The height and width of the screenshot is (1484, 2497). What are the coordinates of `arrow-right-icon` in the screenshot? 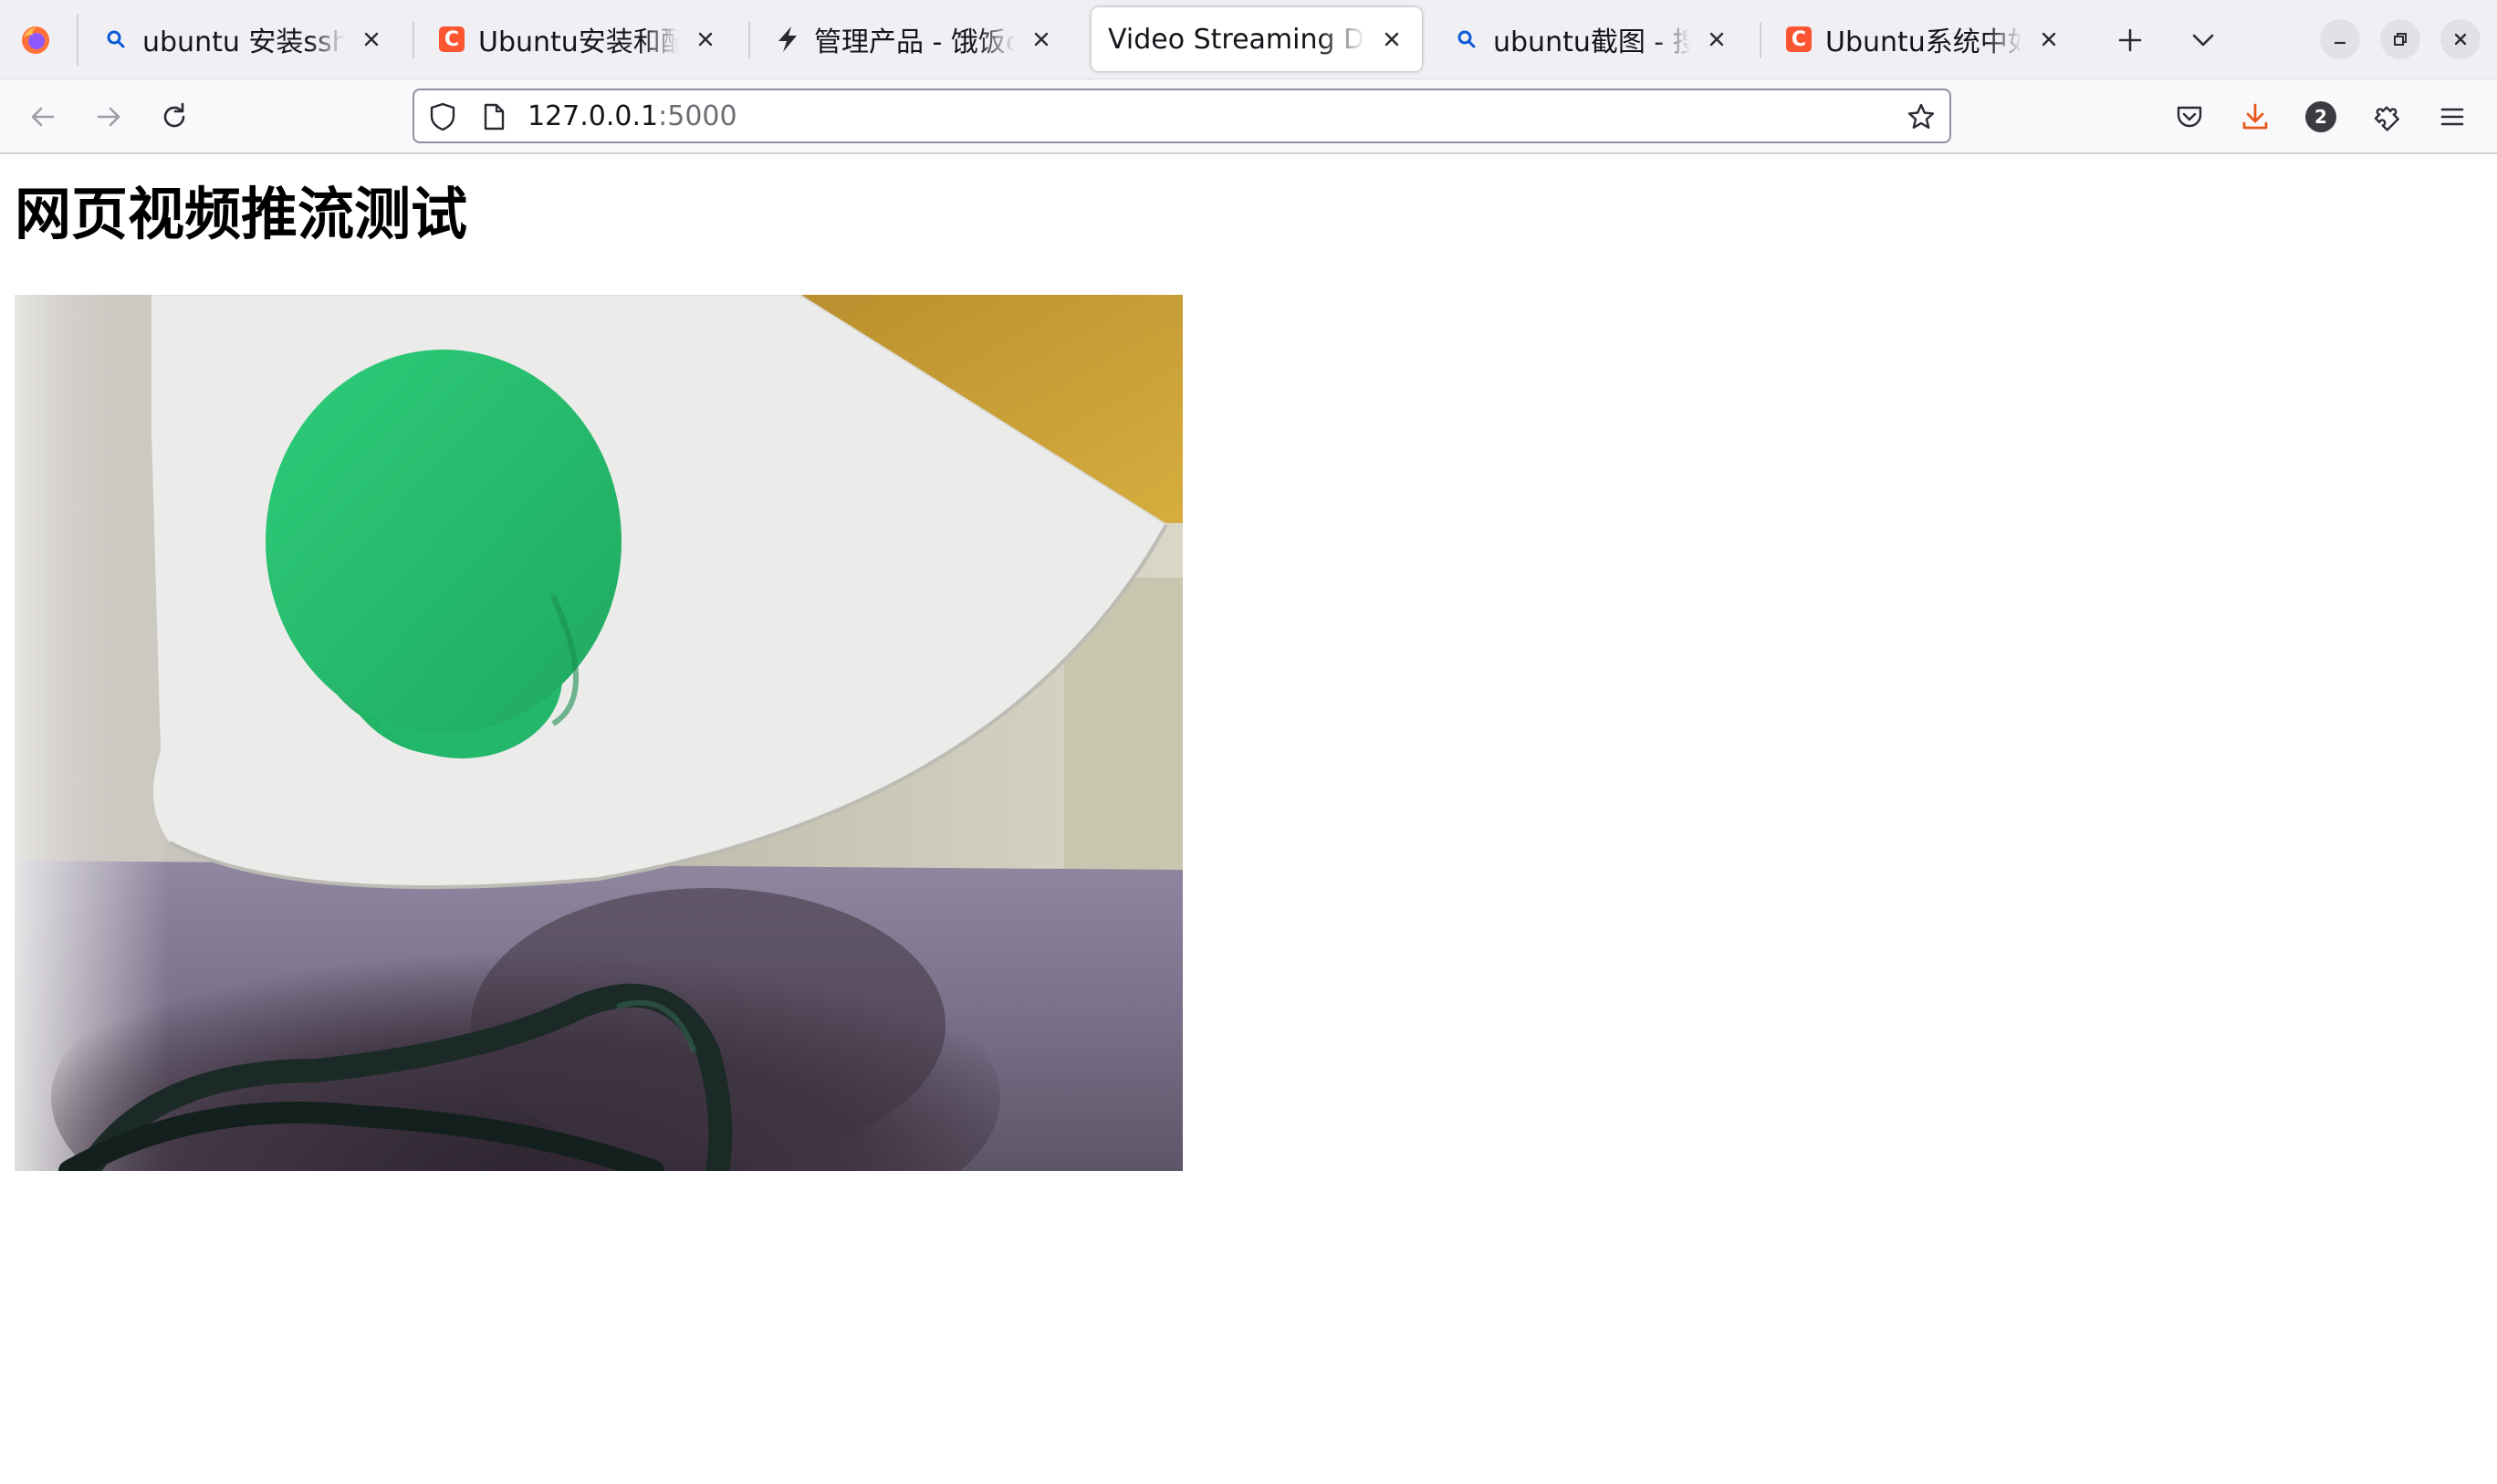 It's located at (108, 117).